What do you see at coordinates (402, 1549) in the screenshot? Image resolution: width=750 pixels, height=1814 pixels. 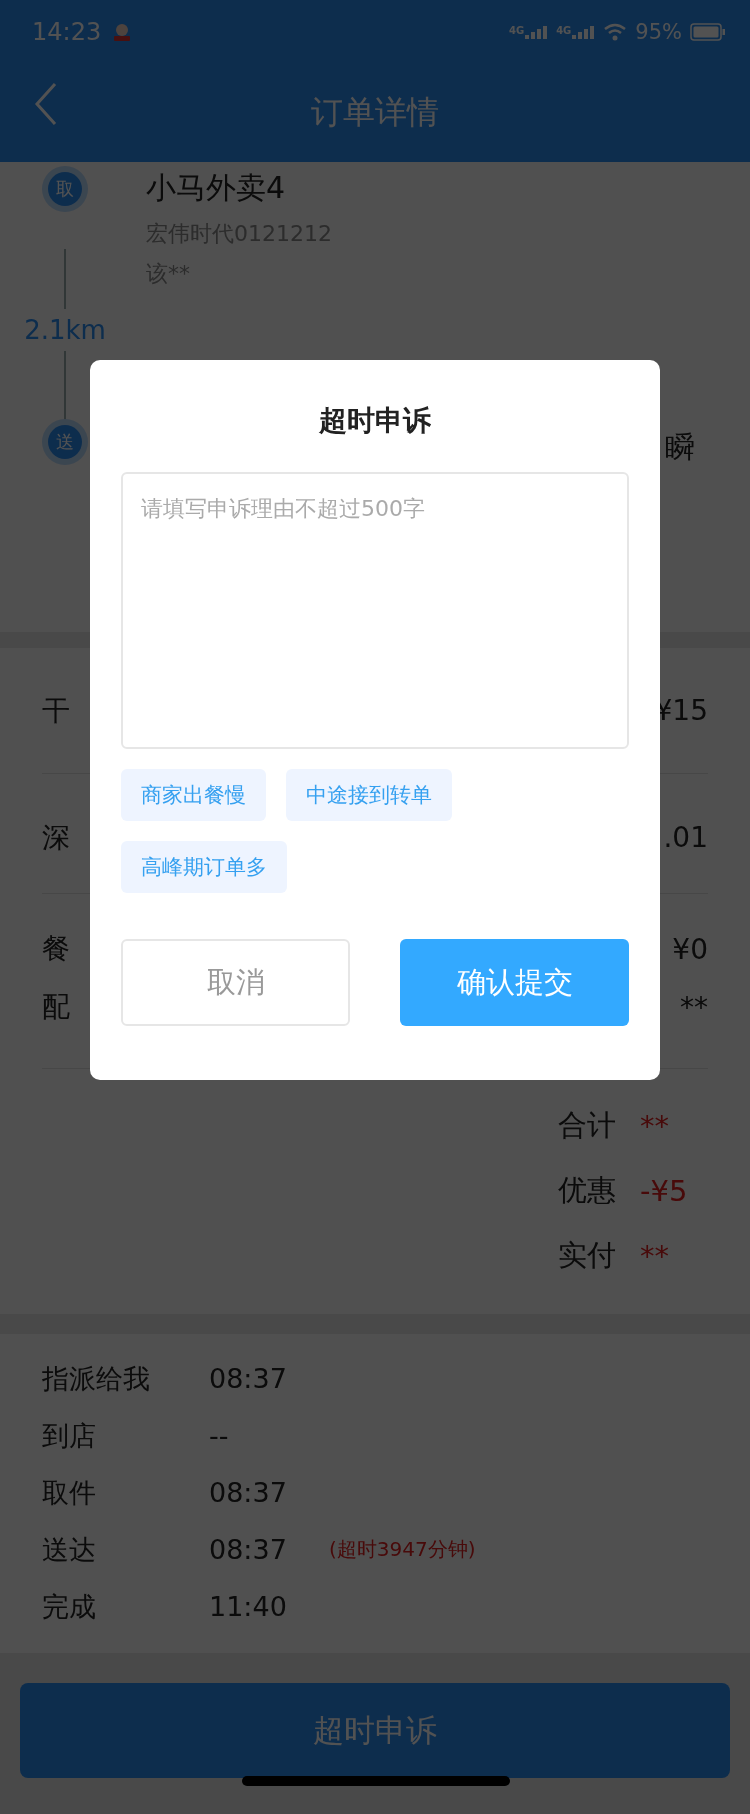 I see `overtime-note: (超时3947分钟)` at bounding box center [402, 1549].